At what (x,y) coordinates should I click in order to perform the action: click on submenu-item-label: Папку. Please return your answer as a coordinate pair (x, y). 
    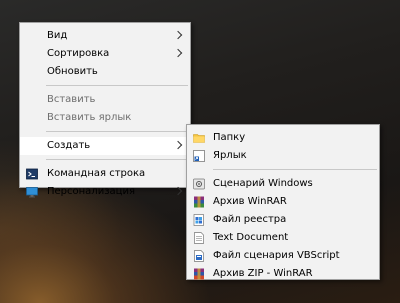
    Looking at the image, I should click on (229, 137).